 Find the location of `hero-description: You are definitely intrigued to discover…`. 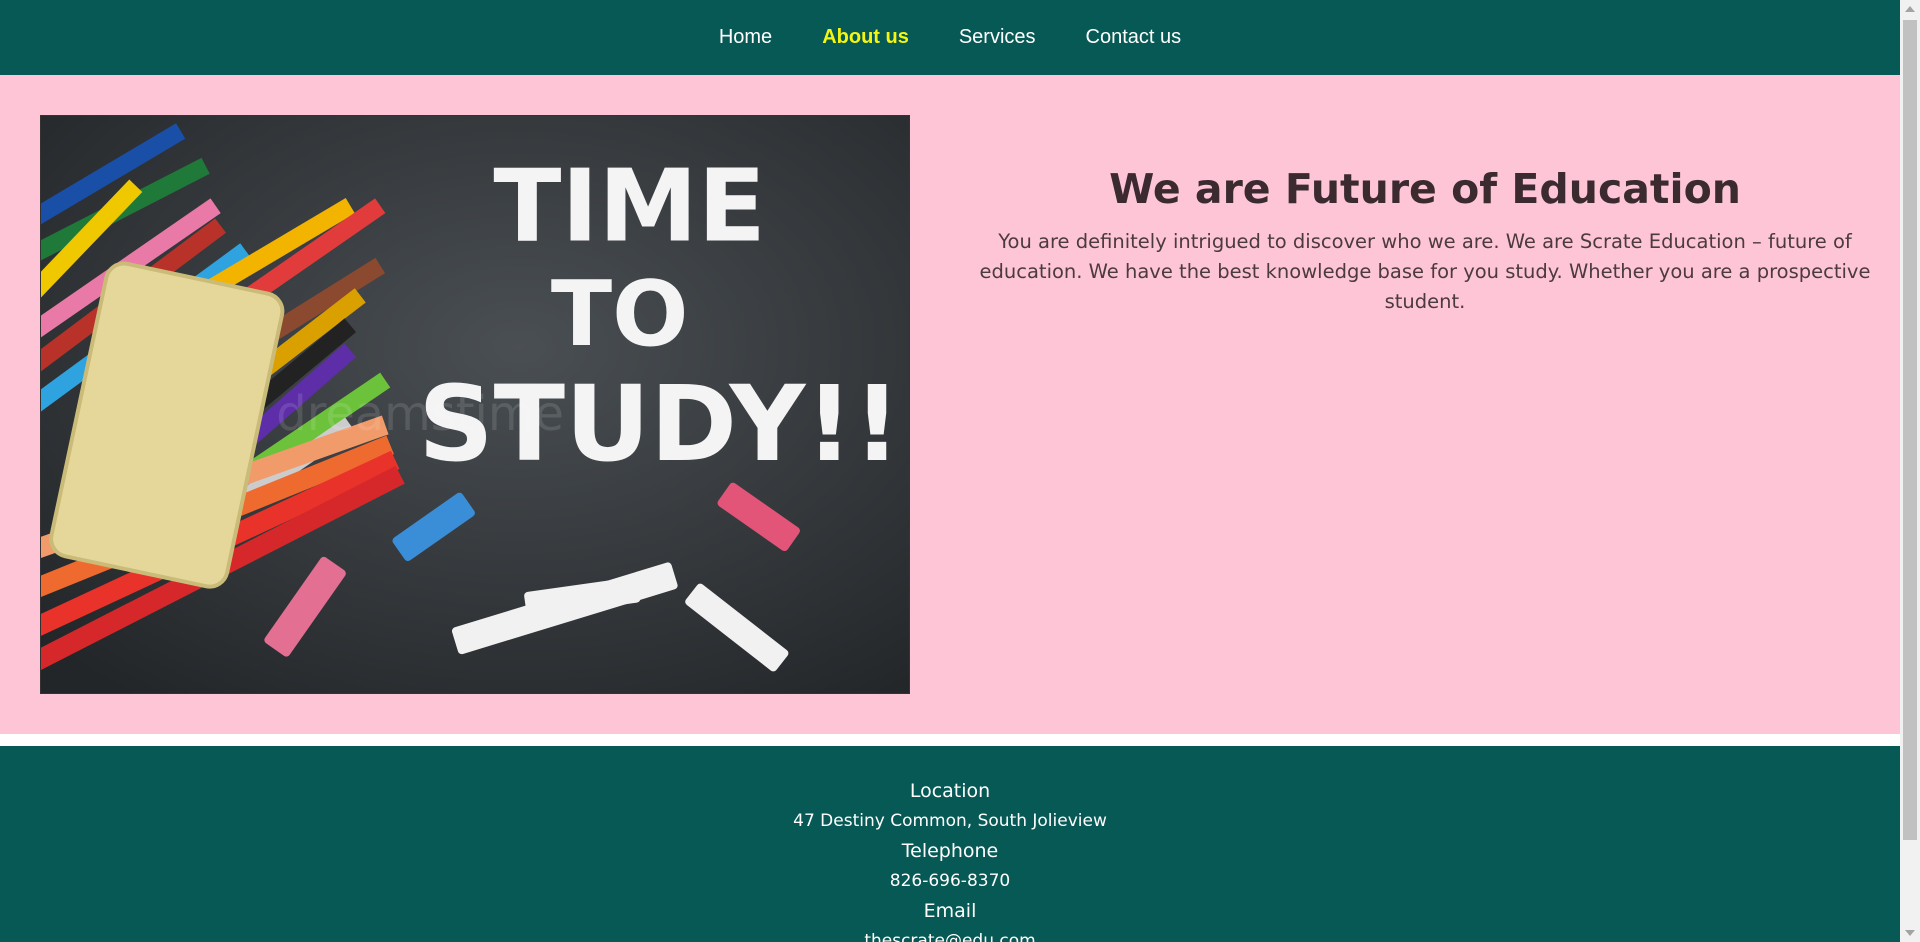

hero-description: You are definitely intrigued to discover… is located at coordinates (1425, 271).